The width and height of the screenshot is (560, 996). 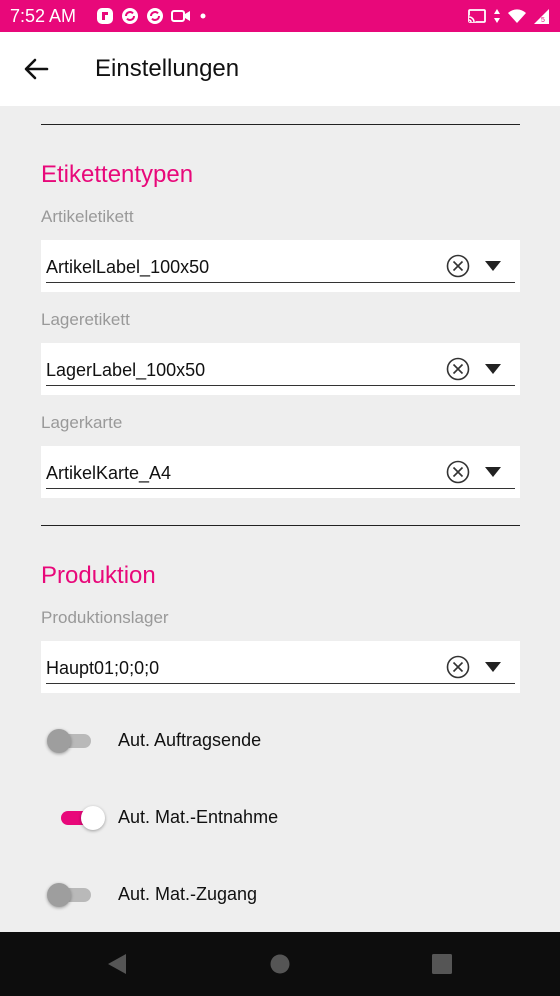 I want to click on back-button, so click(x=36, y=69).